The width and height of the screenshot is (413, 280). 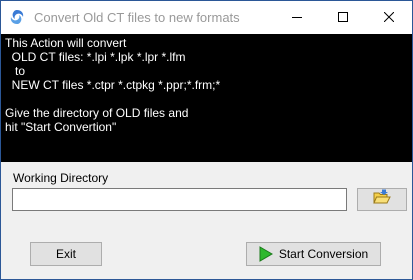 I want to click on start-conversion-label: Start Conversion, so click(x=323, y=254).